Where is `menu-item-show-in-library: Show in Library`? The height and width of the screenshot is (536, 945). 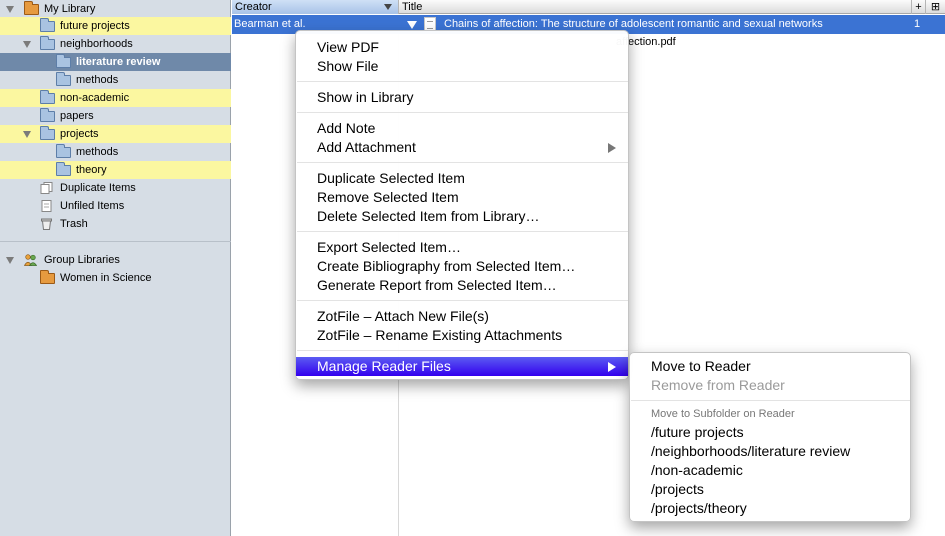 menu-item-show-in-library: Show in Library is located at coordinates (462, 97).